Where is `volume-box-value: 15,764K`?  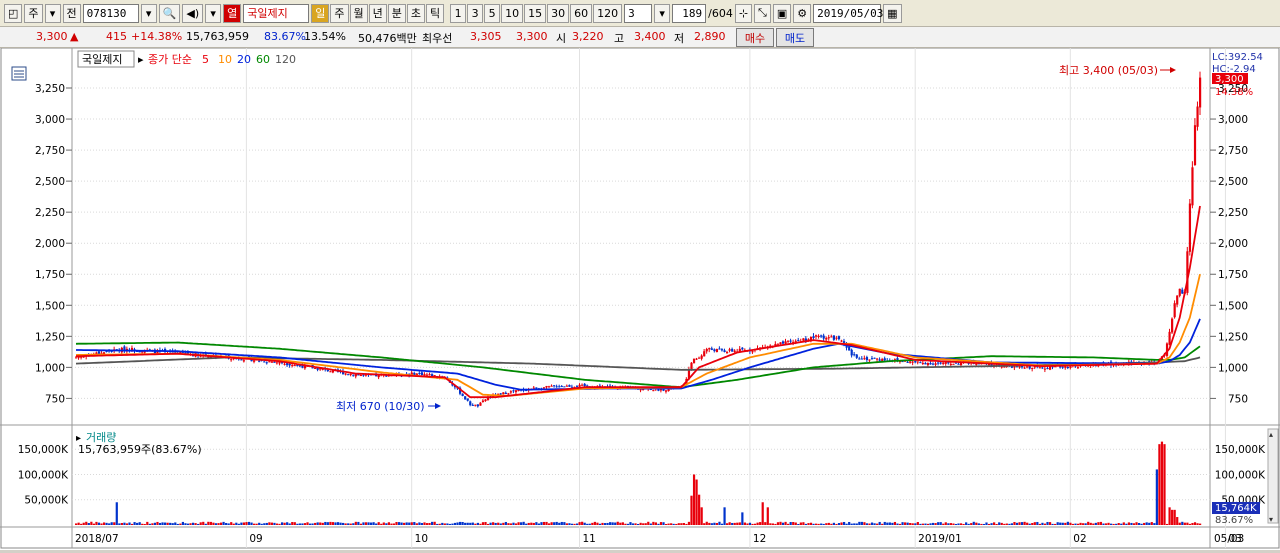 volume-box-value: 15,764K is located at coordinates (1236, 508).